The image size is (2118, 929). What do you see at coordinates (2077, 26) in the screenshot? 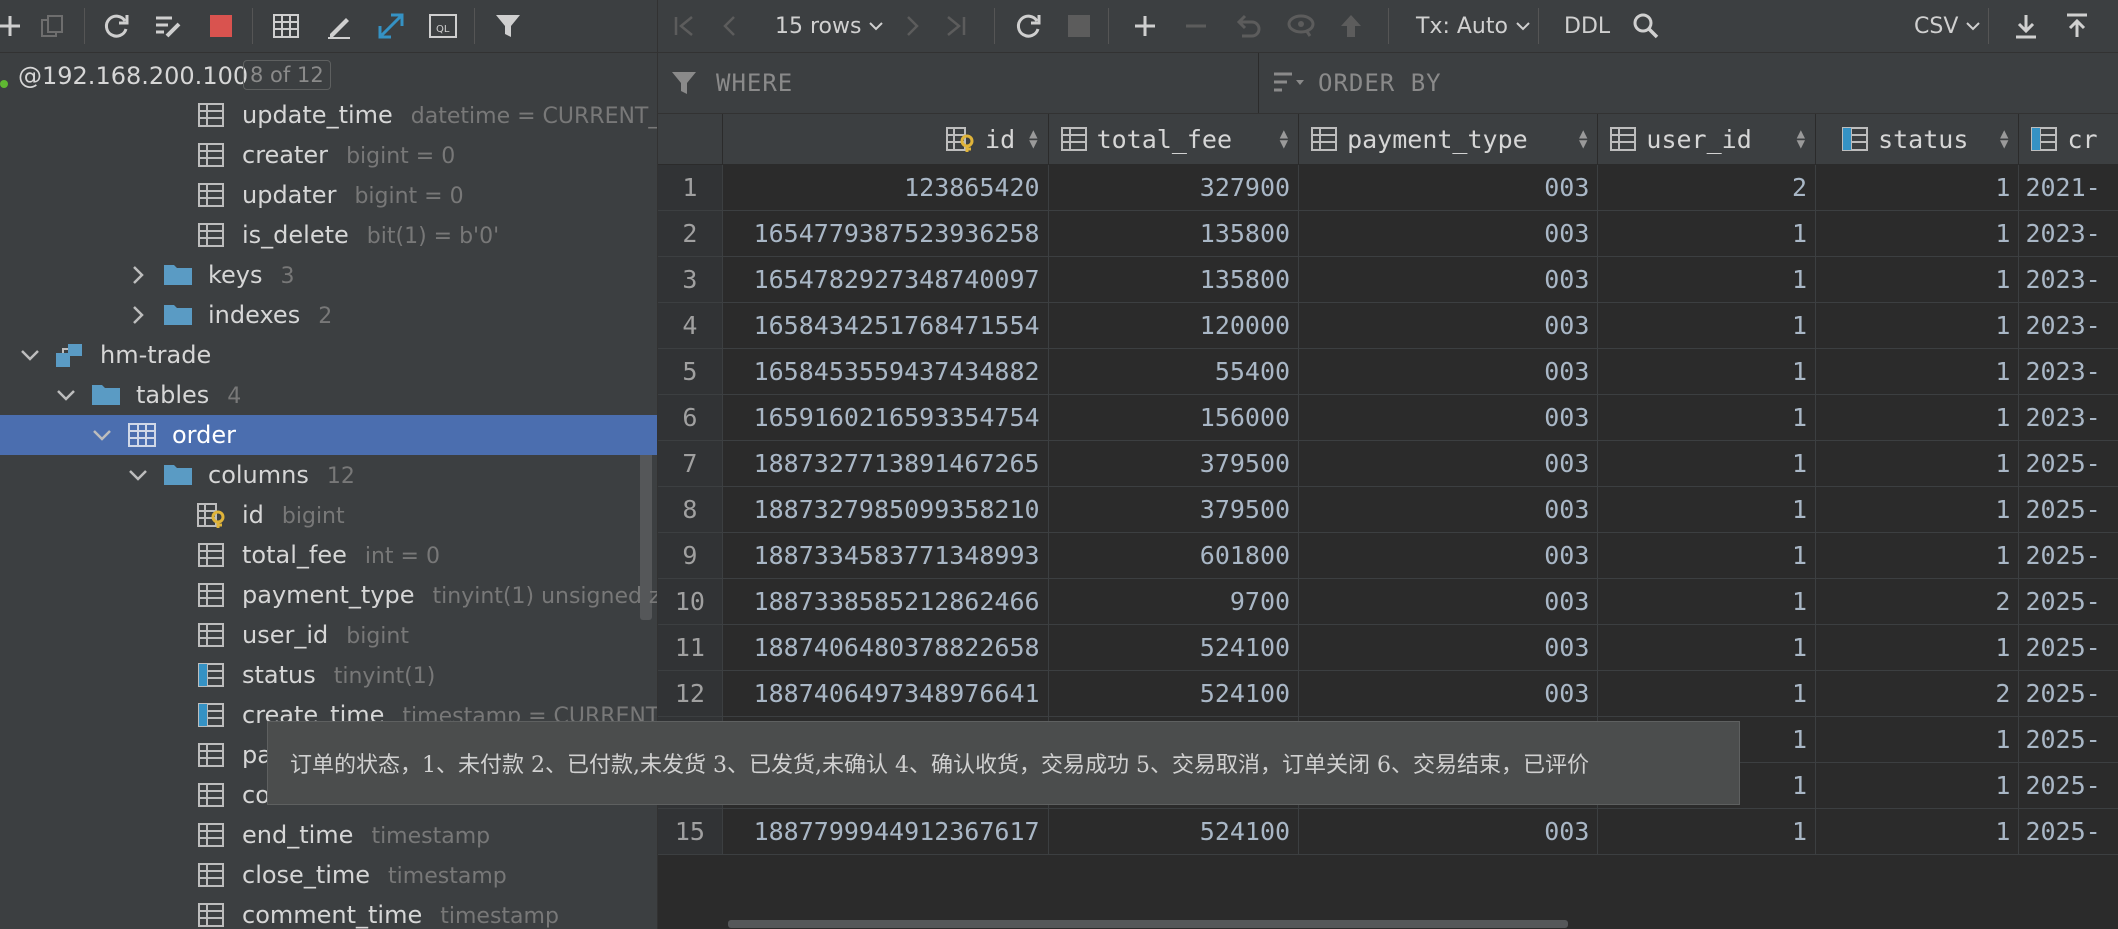
I see `import-icon` at bounding box center [2077, 26].